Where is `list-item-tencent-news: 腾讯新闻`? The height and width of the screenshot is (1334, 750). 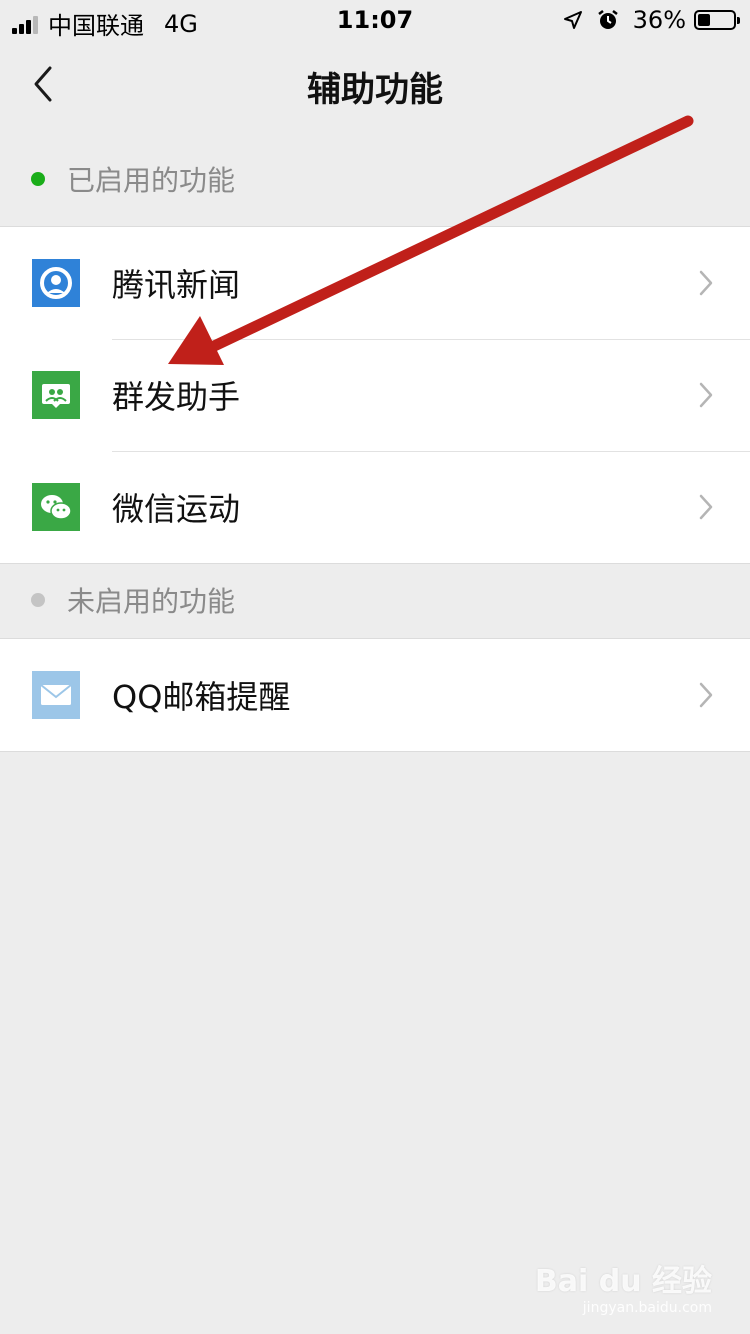
list-item-tencent-news: 腾讯新闻 is located at coordinates (375, 283).